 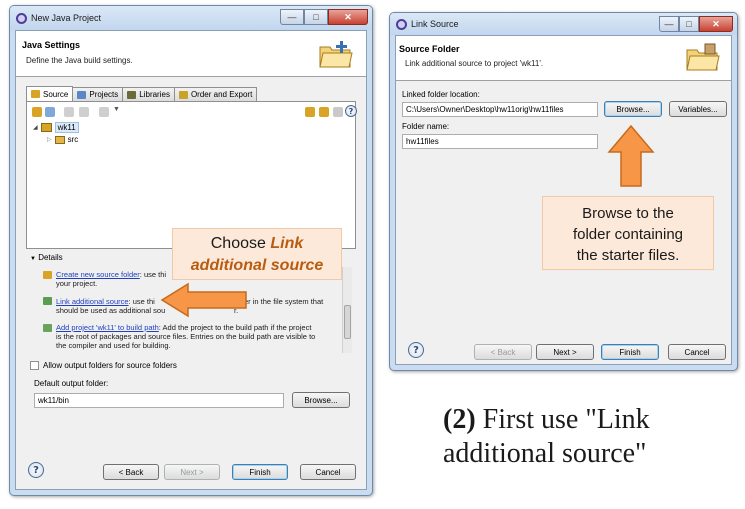 What do you see at coordinates (35, 94) in the screenshot?
I see `source-folder-icon` at bounding box center [35, 94].